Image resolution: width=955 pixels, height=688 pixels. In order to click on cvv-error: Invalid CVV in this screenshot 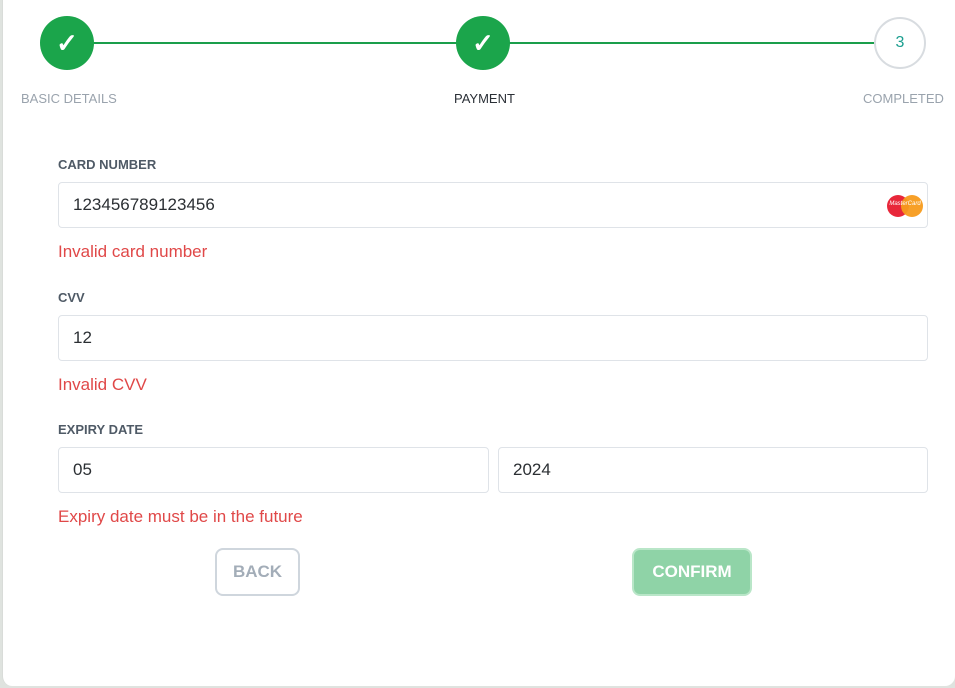, I will do `click(102, 384)`.